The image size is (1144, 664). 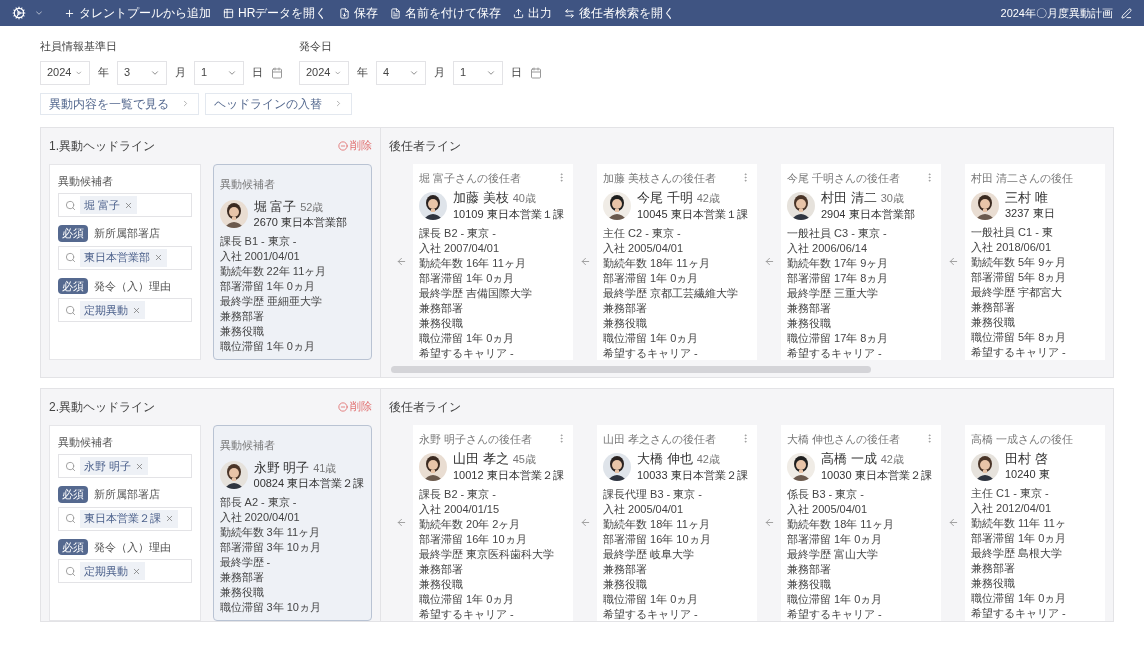 I want to click on toolbar-button: 名前を付けて保存, so click(x=446, y=13).